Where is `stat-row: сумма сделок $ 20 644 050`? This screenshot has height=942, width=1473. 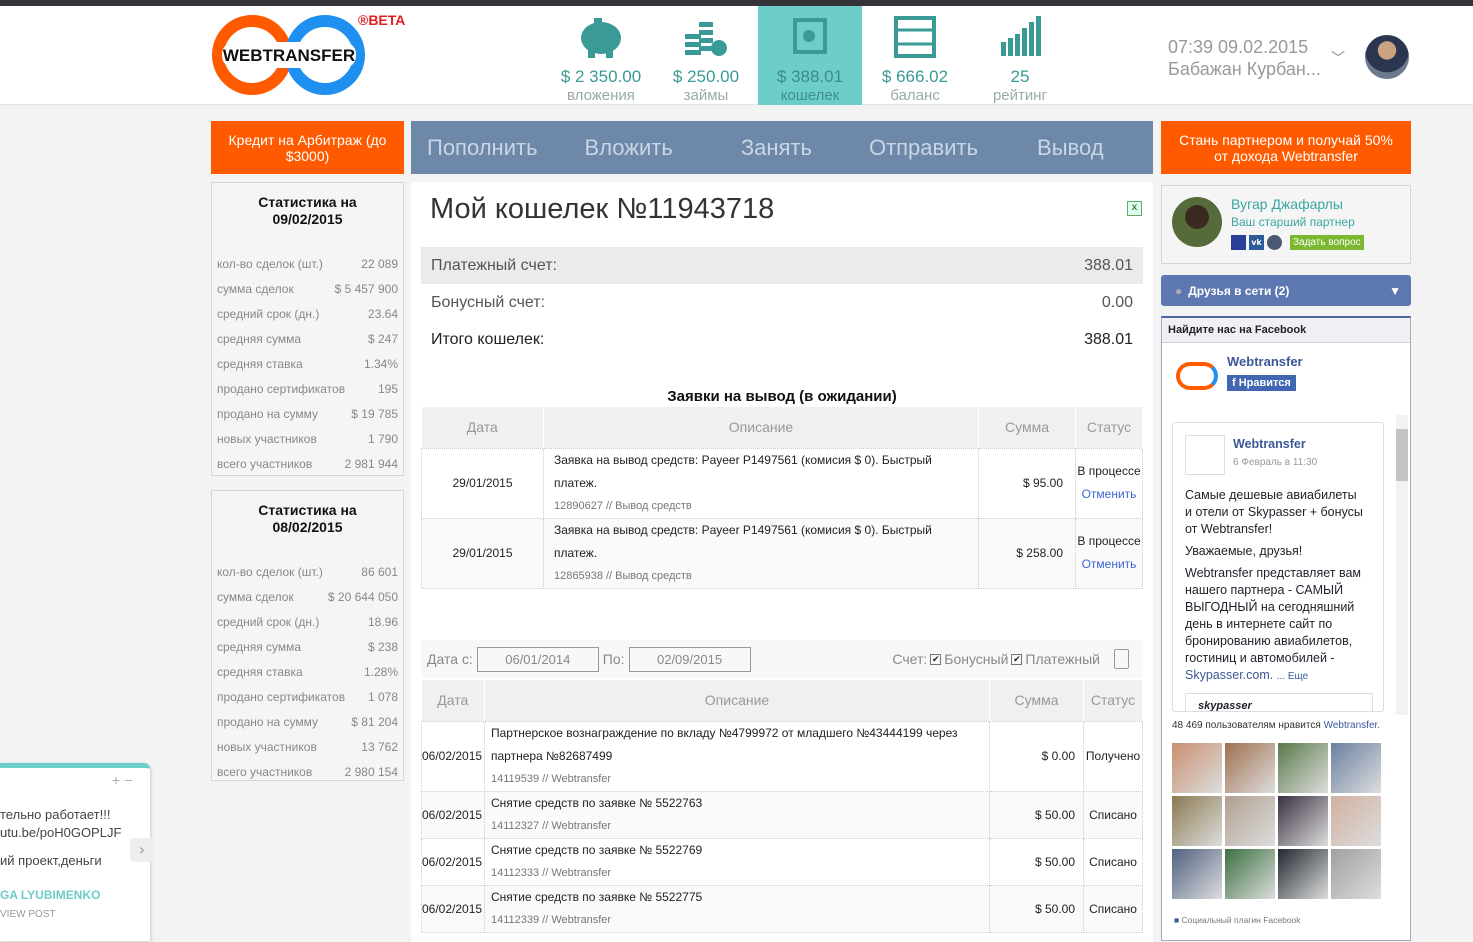 stat-row: сумма сделок $ 20 644 050 is located at coordinates (307, 597).